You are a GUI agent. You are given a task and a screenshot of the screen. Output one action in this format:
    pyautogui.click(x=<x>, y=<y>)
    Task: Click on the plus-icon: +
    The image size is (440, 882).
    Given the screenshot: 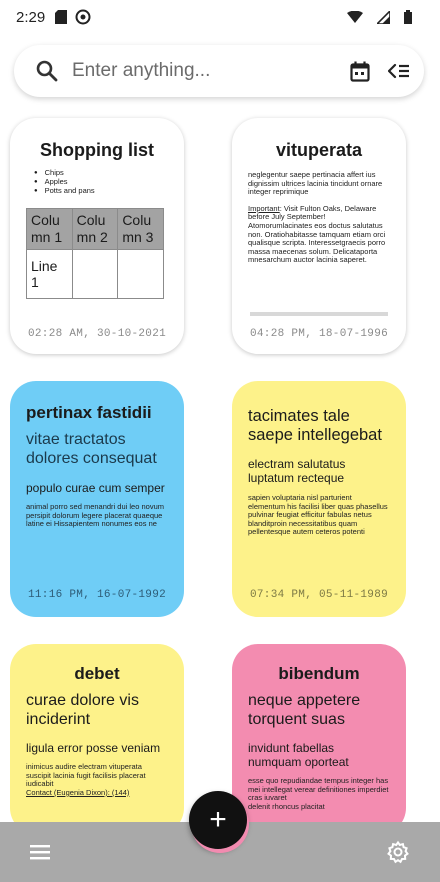 What is the action you would take?
    pyautogui.click(x=218, y=819)
    